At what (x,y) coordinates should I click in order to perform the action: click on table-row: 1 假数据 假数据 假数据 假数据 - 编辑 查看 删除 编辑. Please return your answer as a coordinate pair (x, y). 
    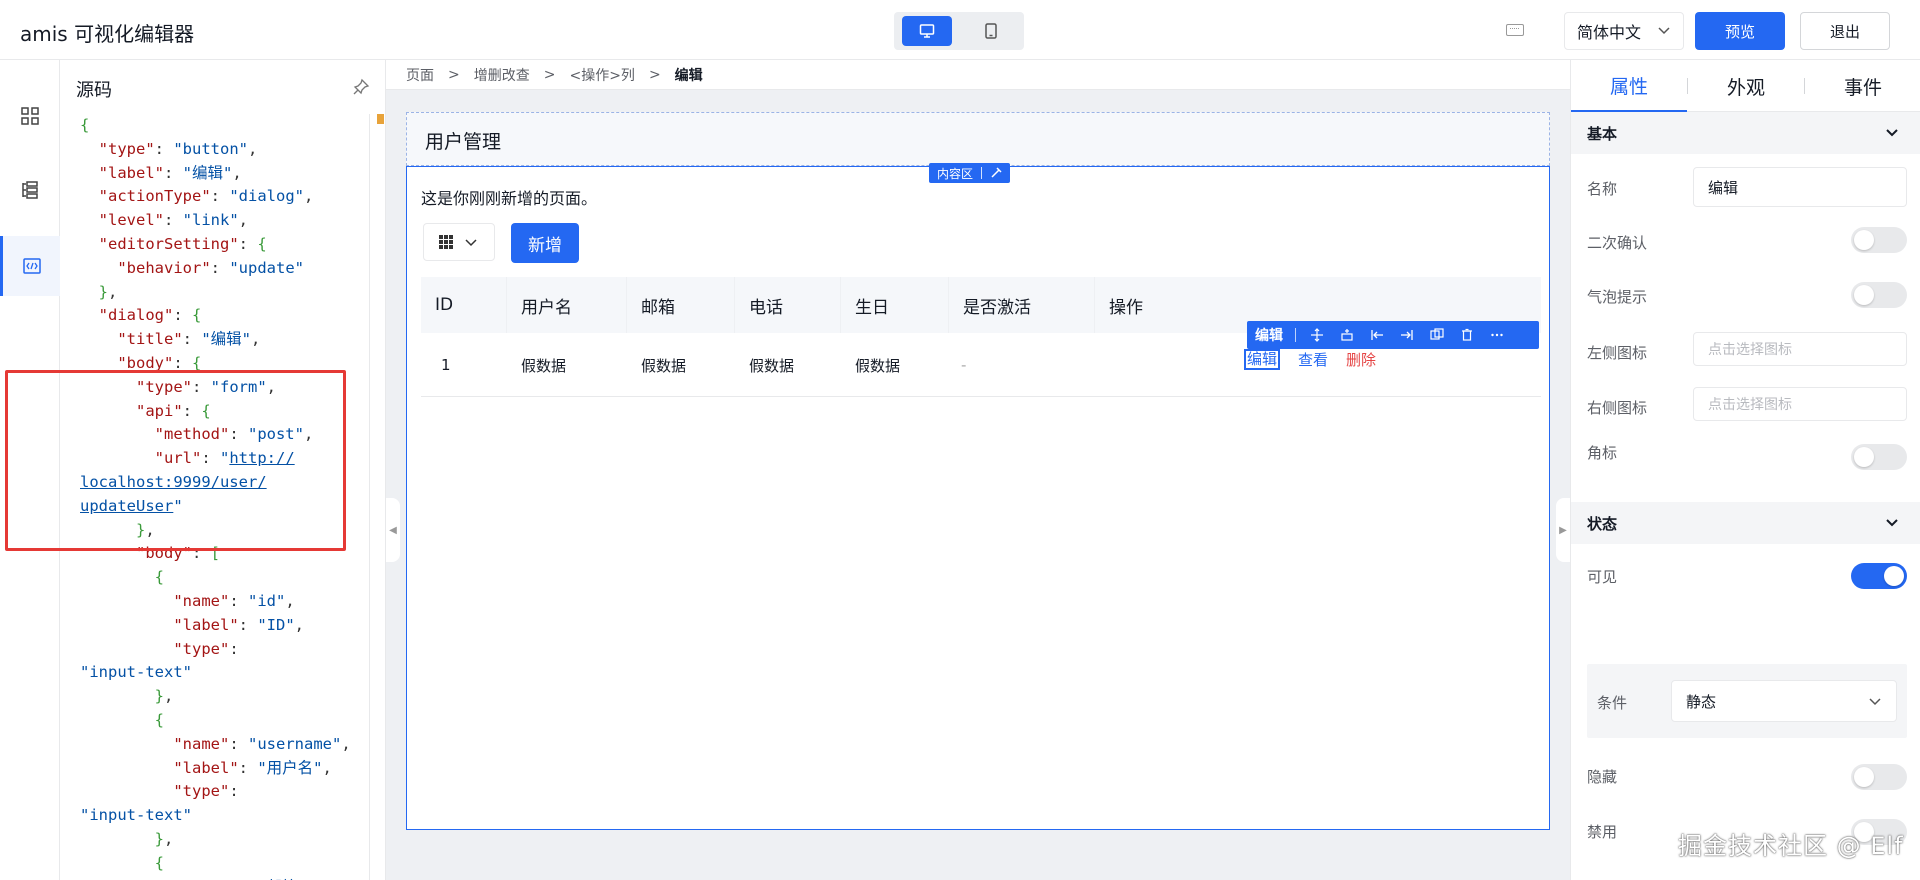
    Looking at the image, I should click on (981, 359).